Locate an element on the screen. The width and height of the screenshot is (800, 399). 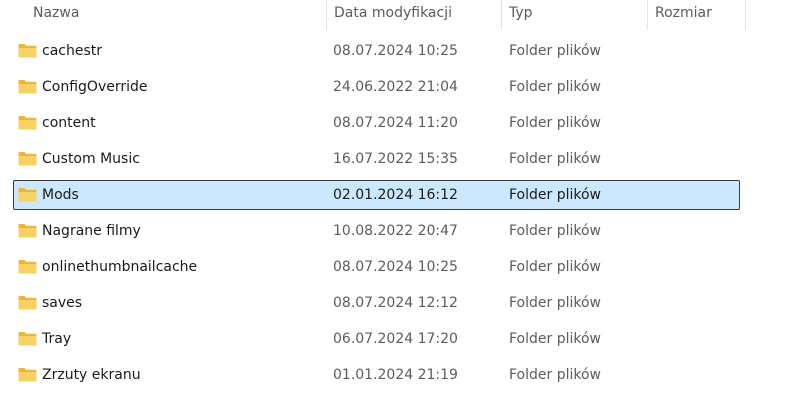
column-header-type-label: Typ is located at coordinates (521, 13).